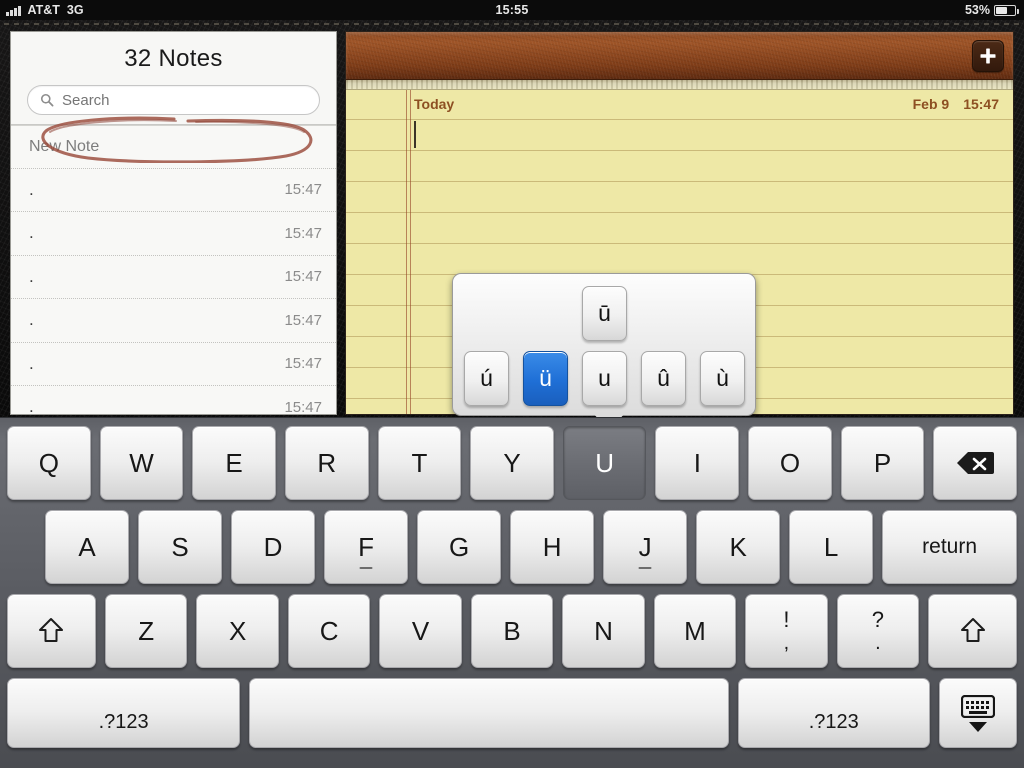  Describe the element at coordinates (949, 547) in the screenshot. I see `key-return: return` at that location.